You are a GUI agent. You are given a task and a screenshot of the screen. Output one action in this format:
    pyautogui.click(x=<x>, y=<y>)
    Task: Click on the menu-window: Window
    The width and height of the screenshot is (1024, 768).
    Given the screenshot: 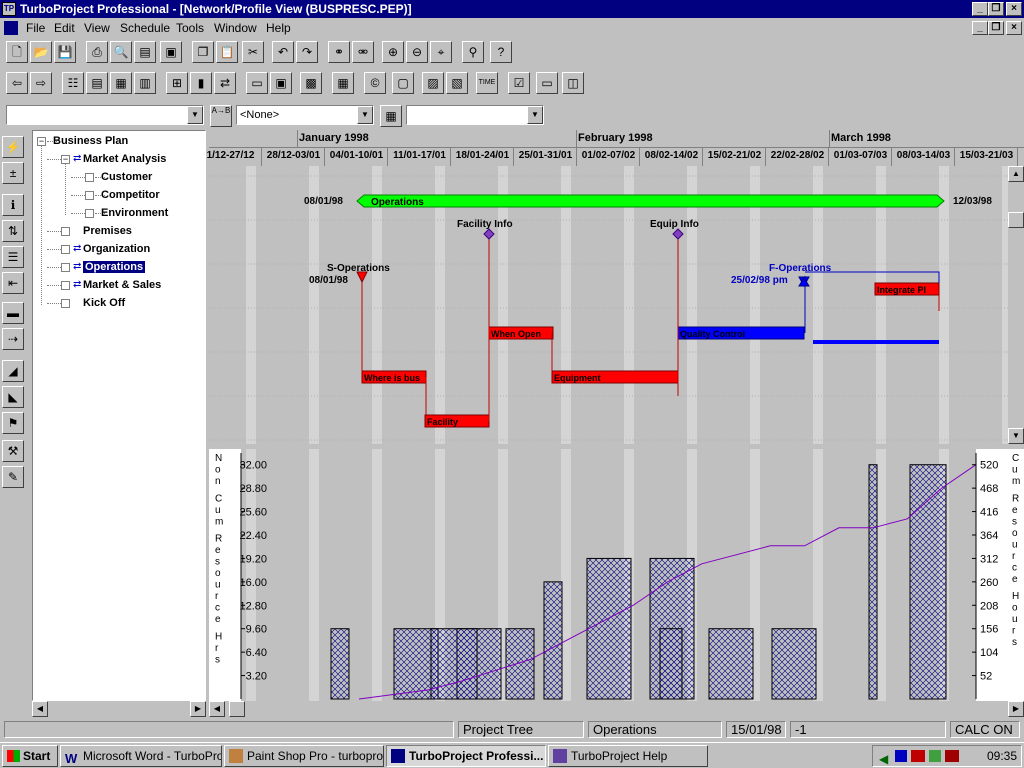 What is the action you would take?
    pyautogui.click(x=235, y=28)
    